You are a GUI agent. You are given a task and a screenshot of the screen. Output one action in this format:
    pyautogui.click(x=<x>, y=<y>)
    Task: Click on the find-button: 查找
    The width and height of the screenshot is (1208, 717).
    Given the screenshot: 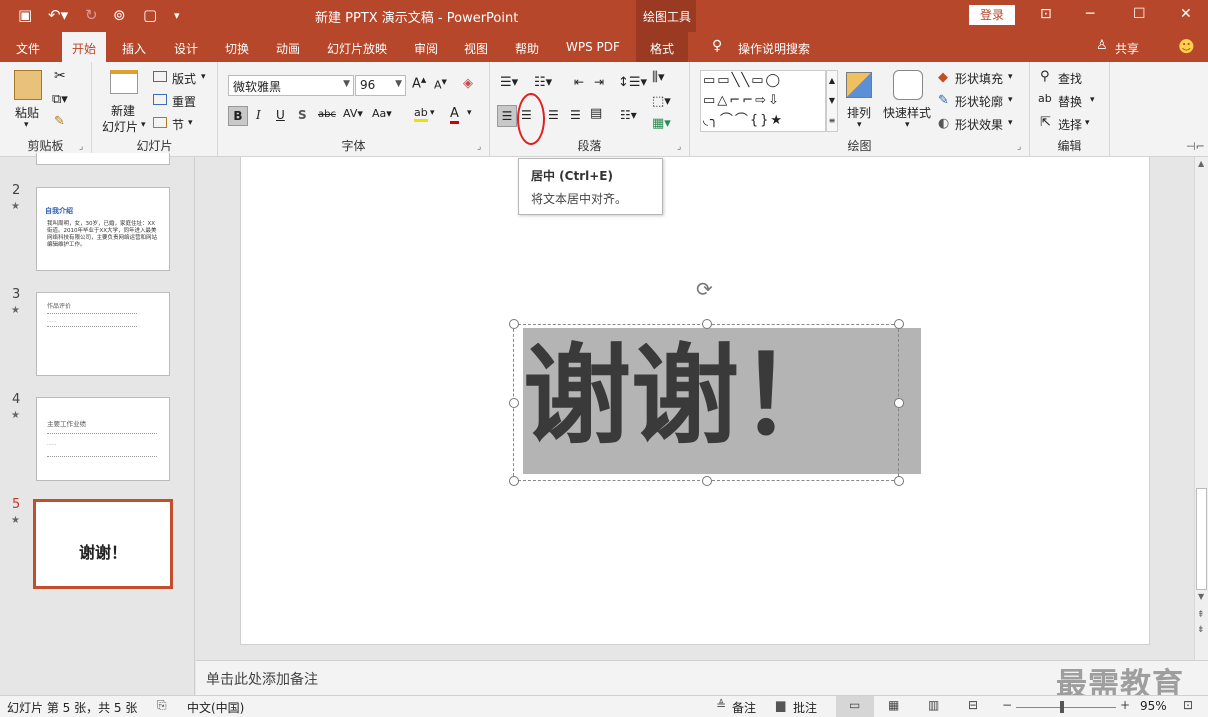 What is the action you would take?
    pyautogui.click(x=1070, y=78)
    